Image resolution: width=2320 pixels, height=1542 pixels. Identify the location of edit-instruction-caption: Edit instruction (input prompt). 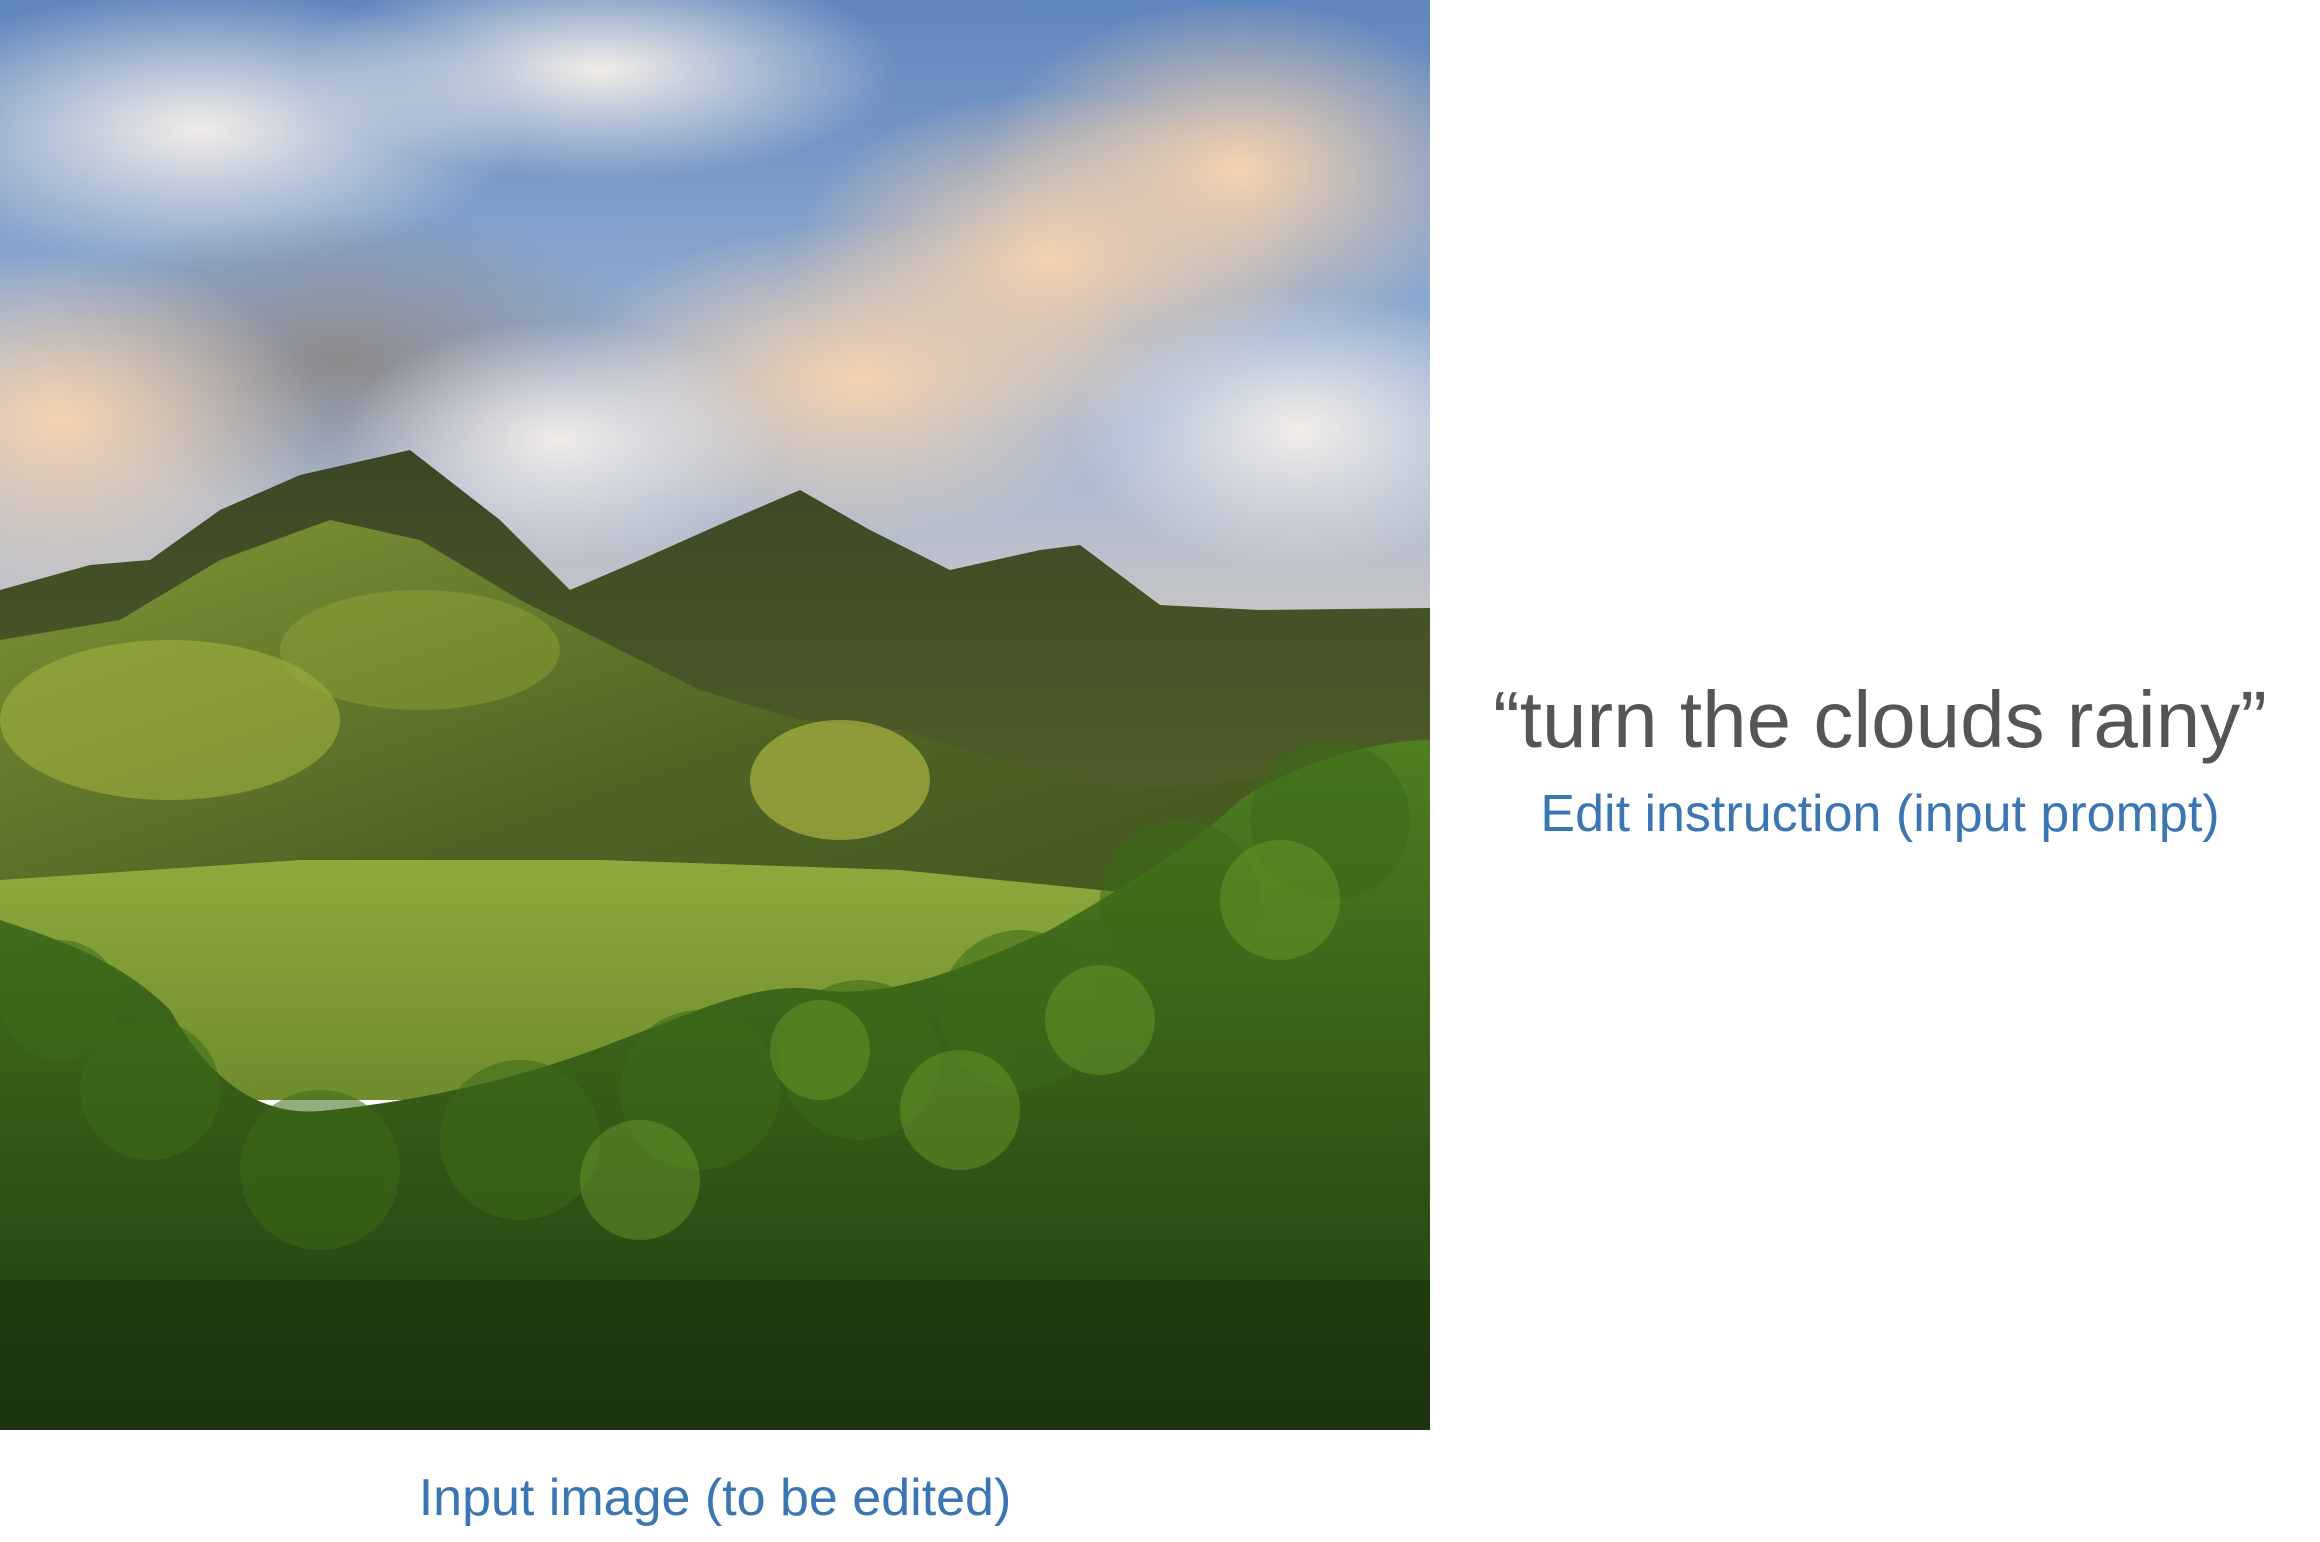
(1880, 814).